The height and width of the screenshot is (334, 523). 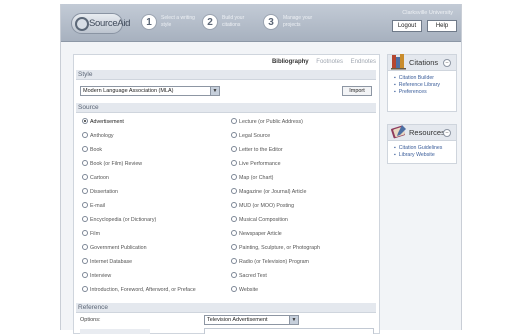 I want to click on source-option-right-12: Website, so click(x=244, y=290).